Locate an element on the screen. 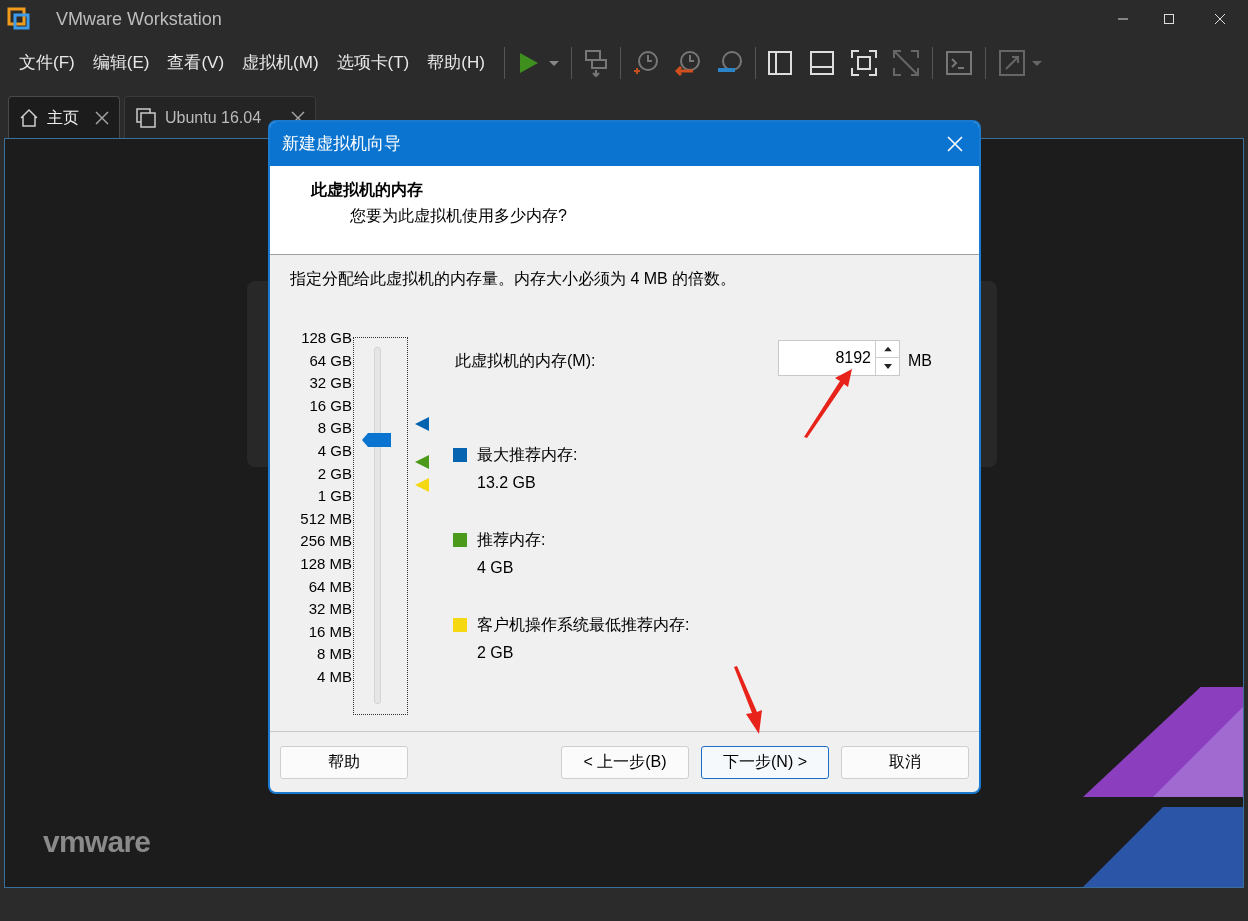 The image size is (1248, 921). memory-label: 此虚拟机的内存(M): is located at coordinates (525, 361).